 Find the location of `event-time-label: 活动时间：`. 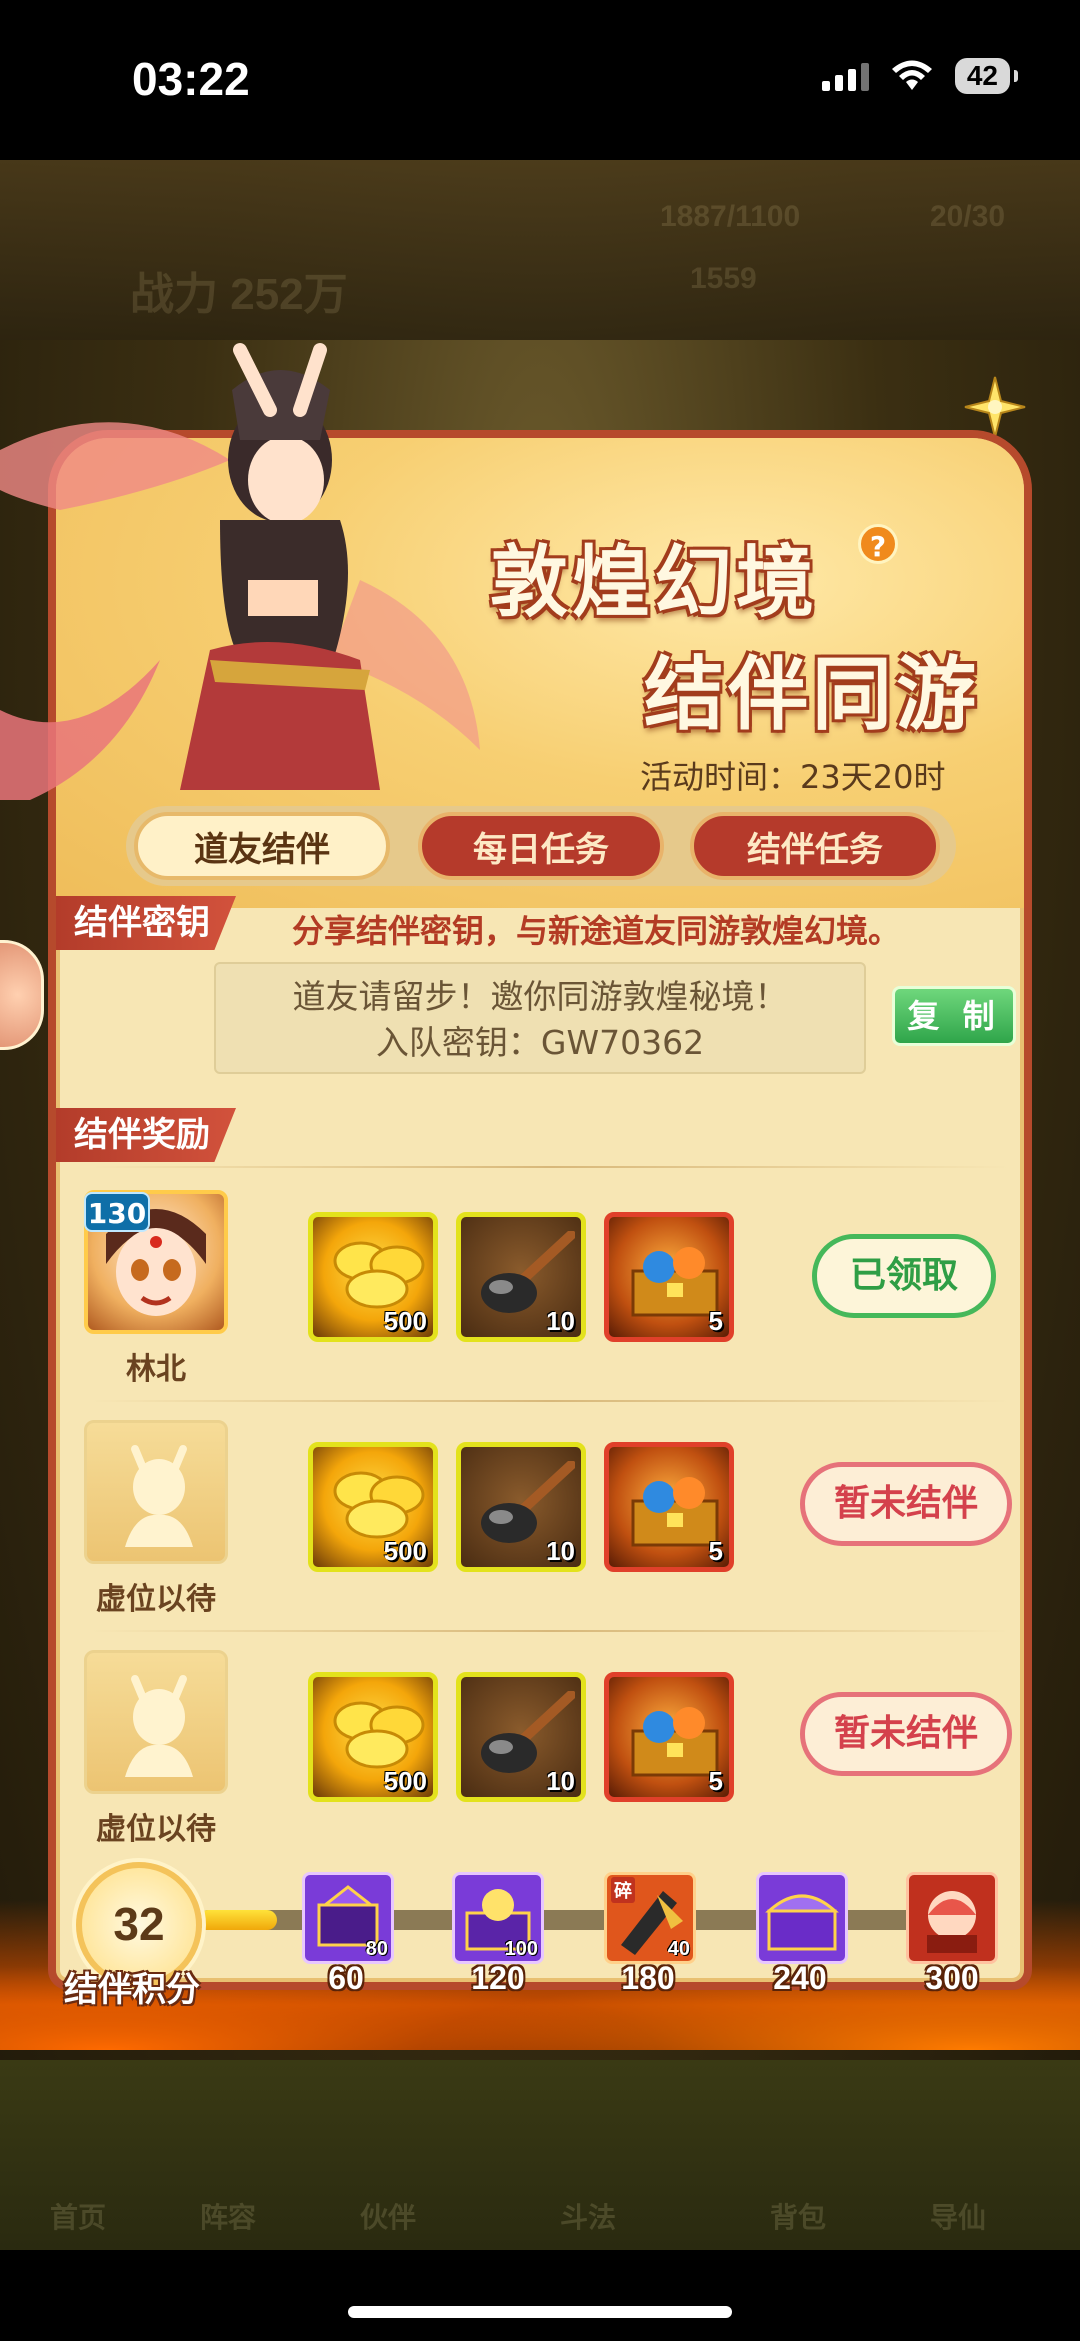

event-time-label: 活动时间： is located at coordinates (720, 777).